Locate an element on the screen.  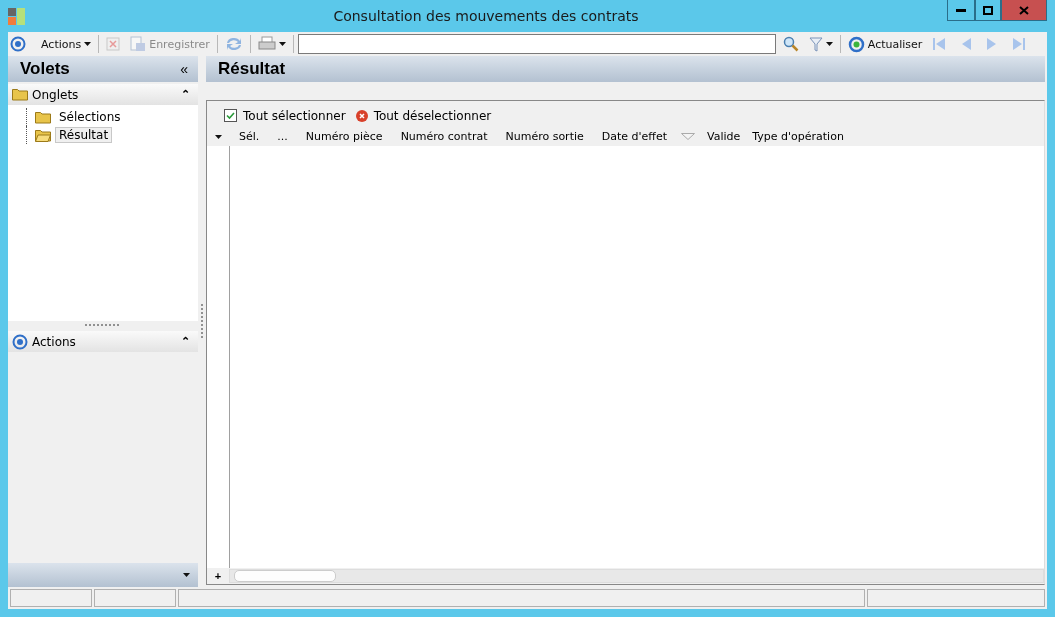
tree-item: Sélections is located at coordinates (90, 117).